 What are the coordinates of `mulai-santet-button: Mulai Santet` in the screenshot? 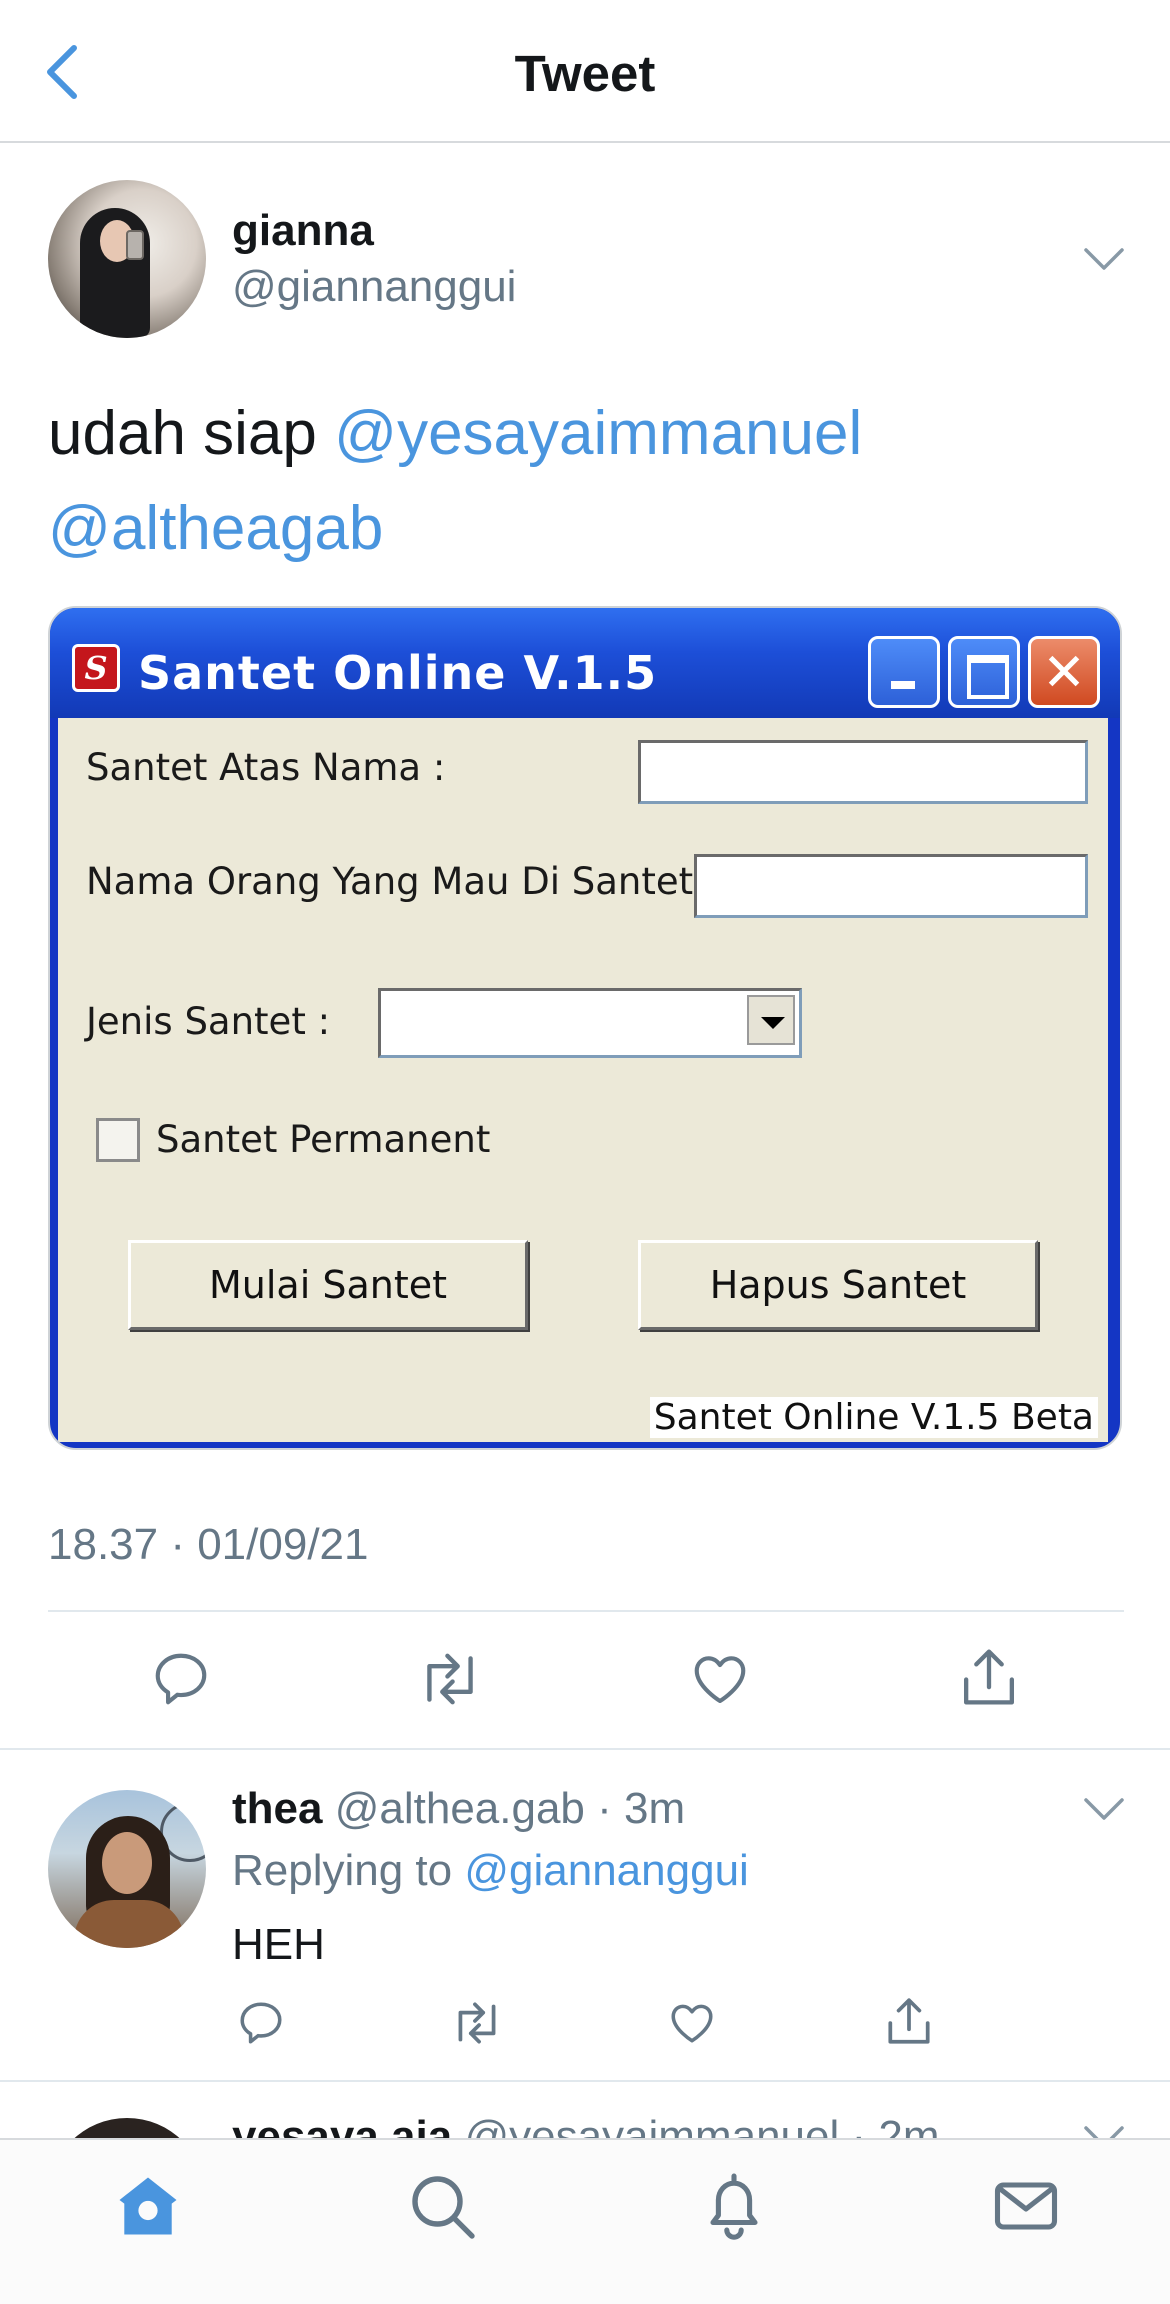 It's located at (328, 1285).